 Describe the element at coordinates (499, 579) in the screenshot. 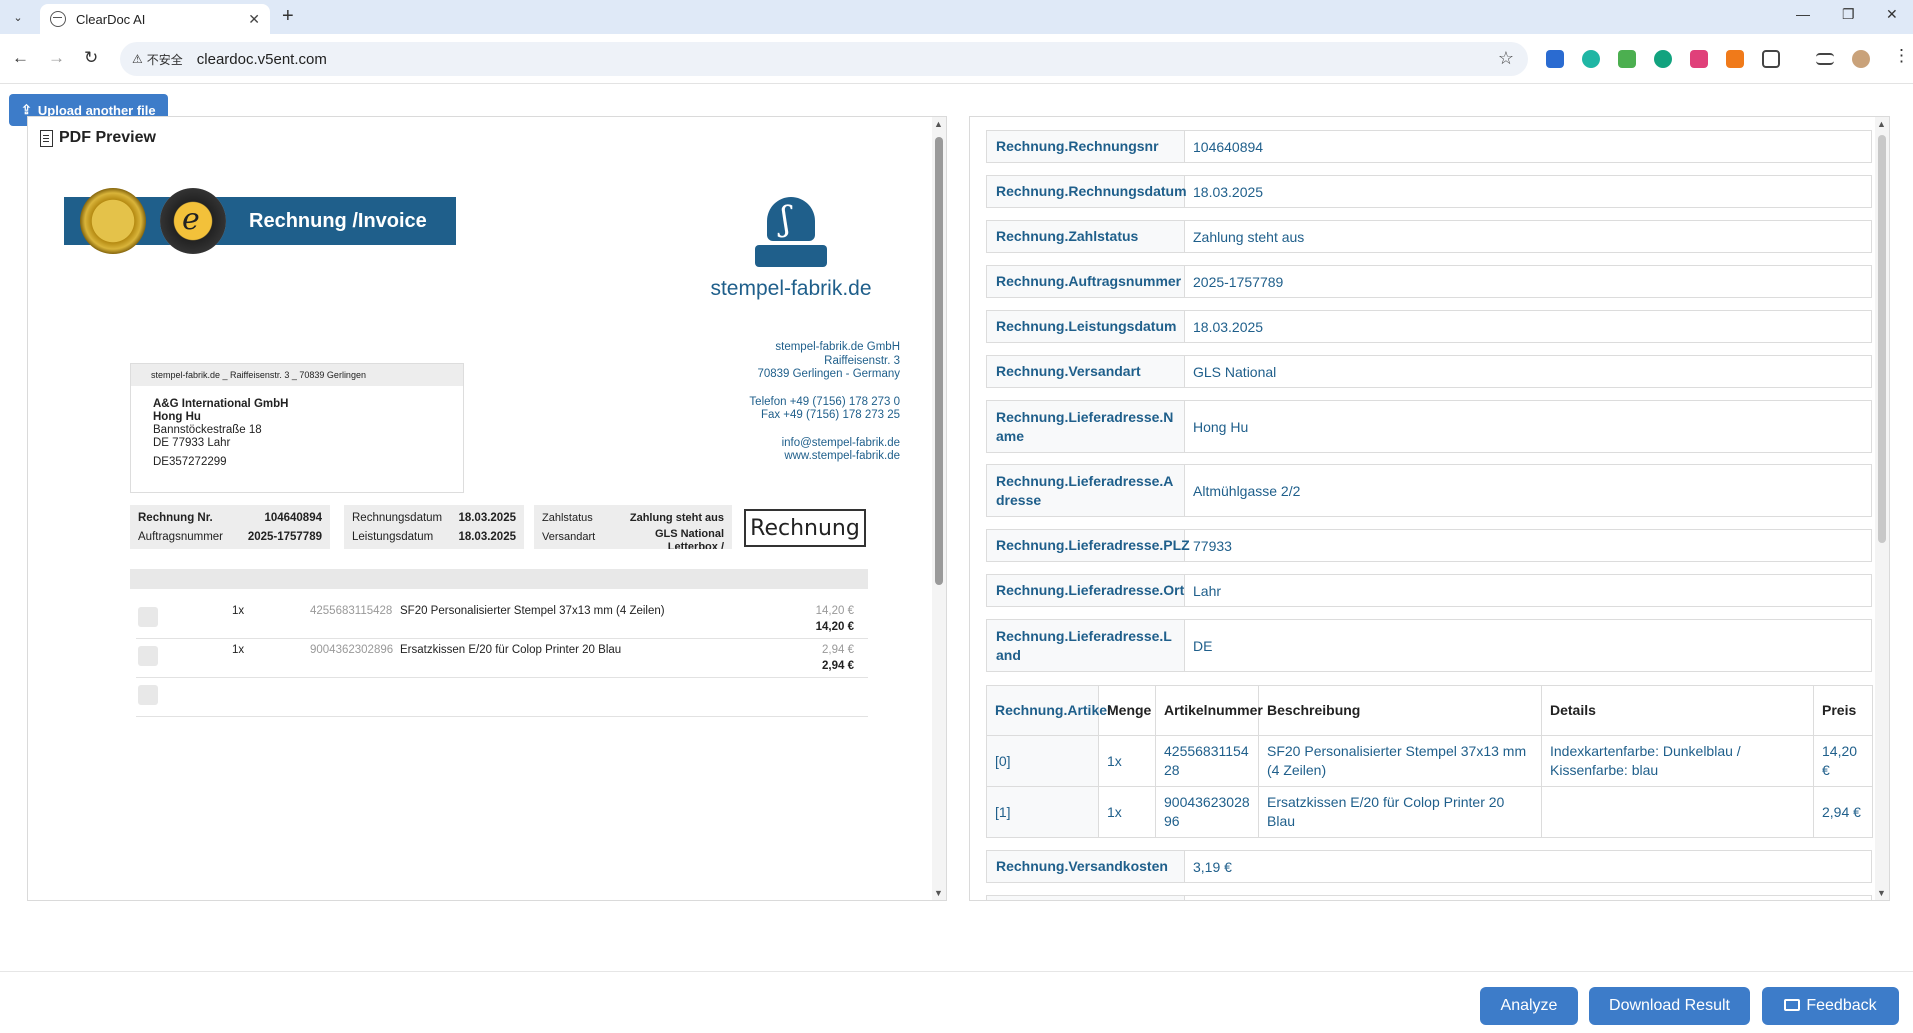

I see `positions-header` at that location.